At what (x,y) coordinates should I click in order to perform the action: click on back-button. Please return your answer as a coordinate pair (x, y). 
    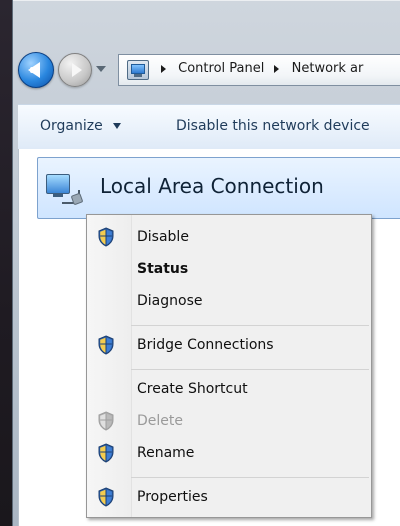
    Looking at the image, I should click on (36, 70).